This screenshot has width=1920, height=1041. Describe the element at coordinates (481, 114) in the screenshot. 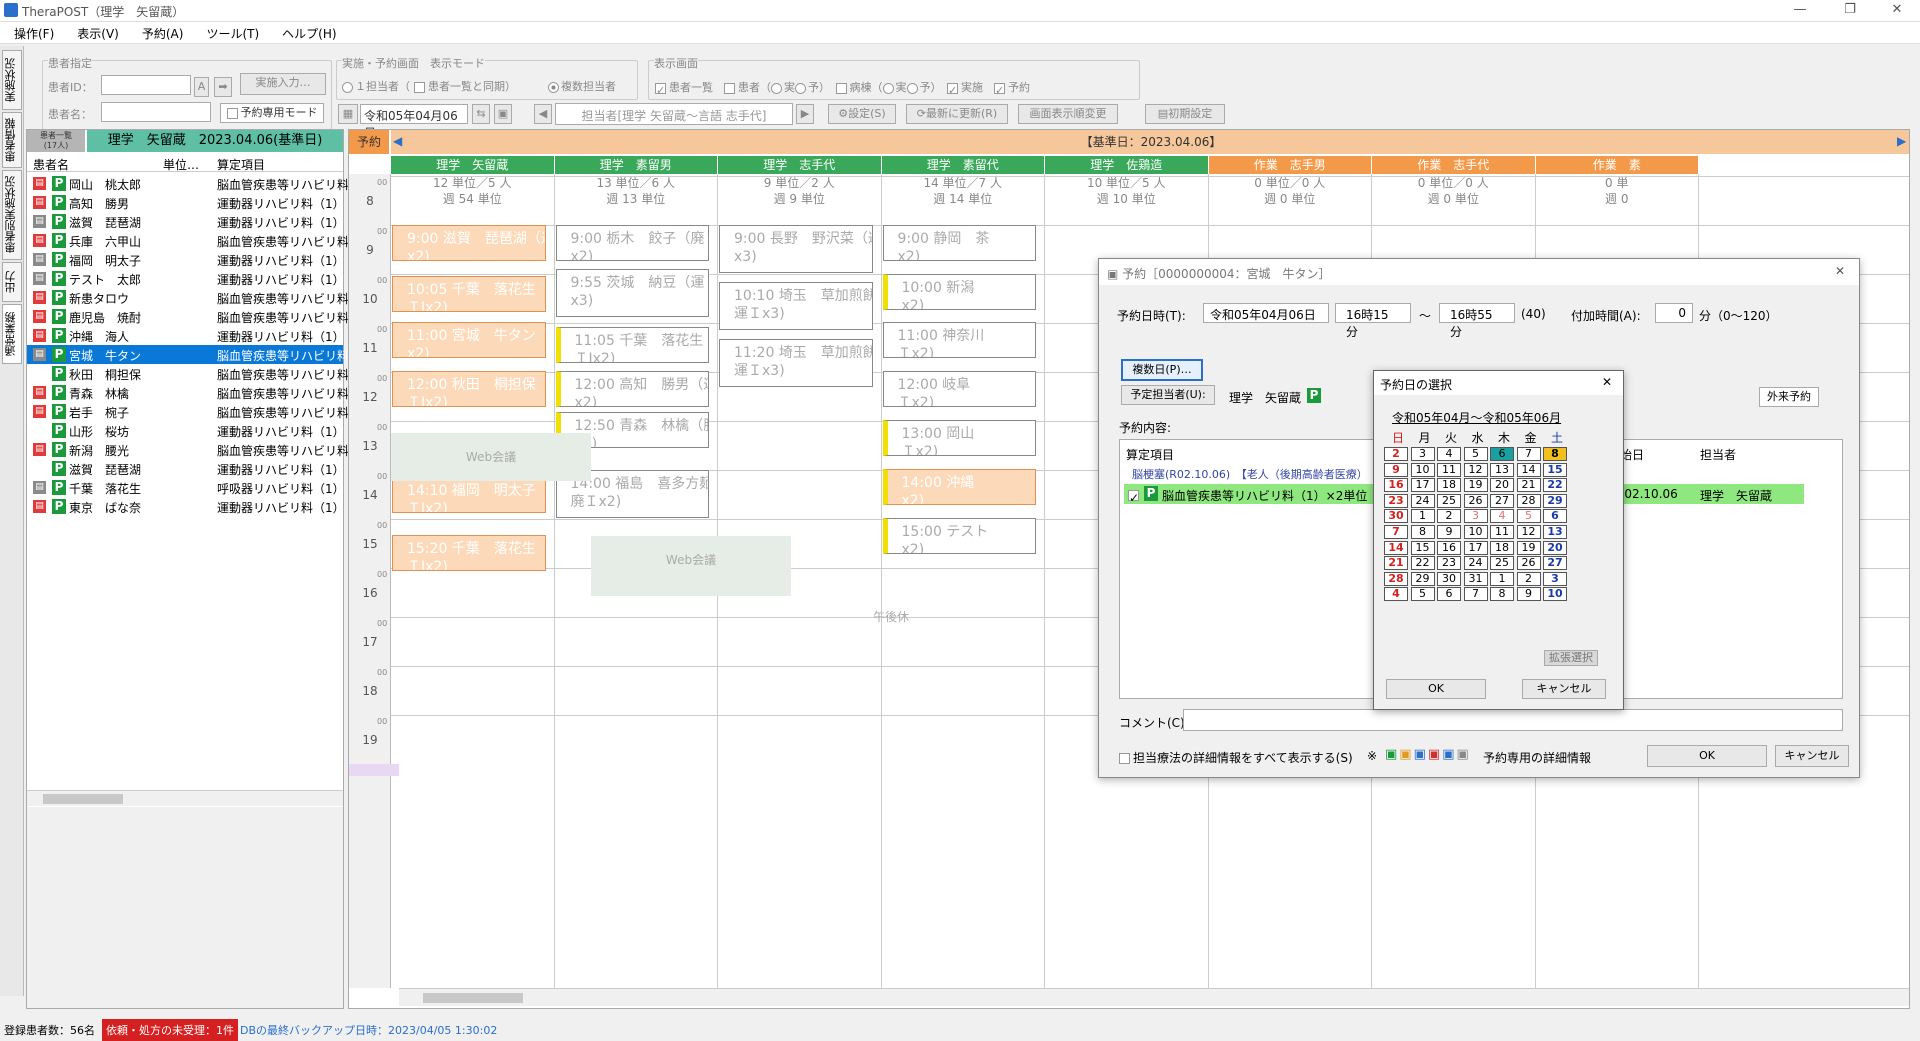

I see `prev-date-icon: ⇆` at that location.